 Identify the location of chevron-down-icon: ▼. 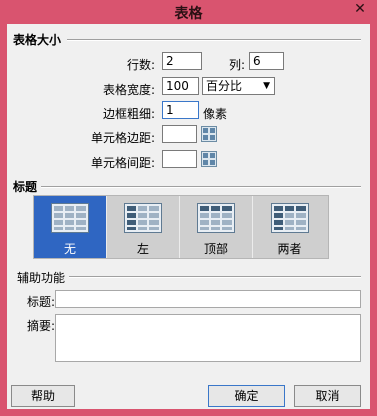
(266, 86).